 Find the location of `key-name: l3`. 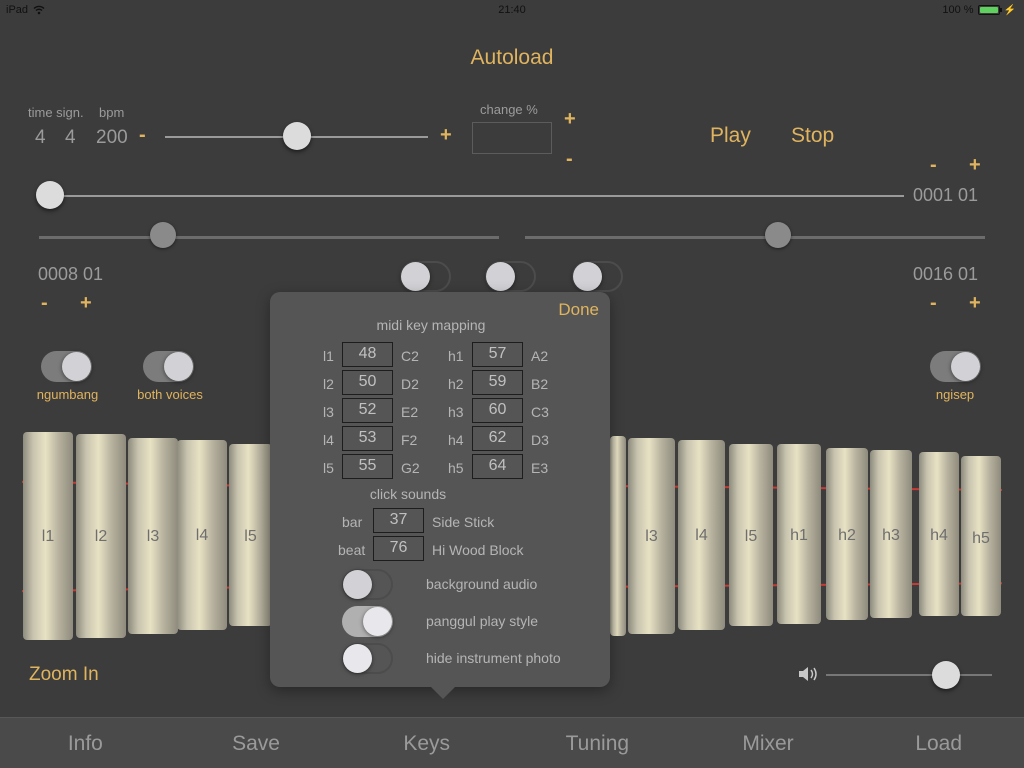

key-name: l3 is located at coordinates (328, 412).